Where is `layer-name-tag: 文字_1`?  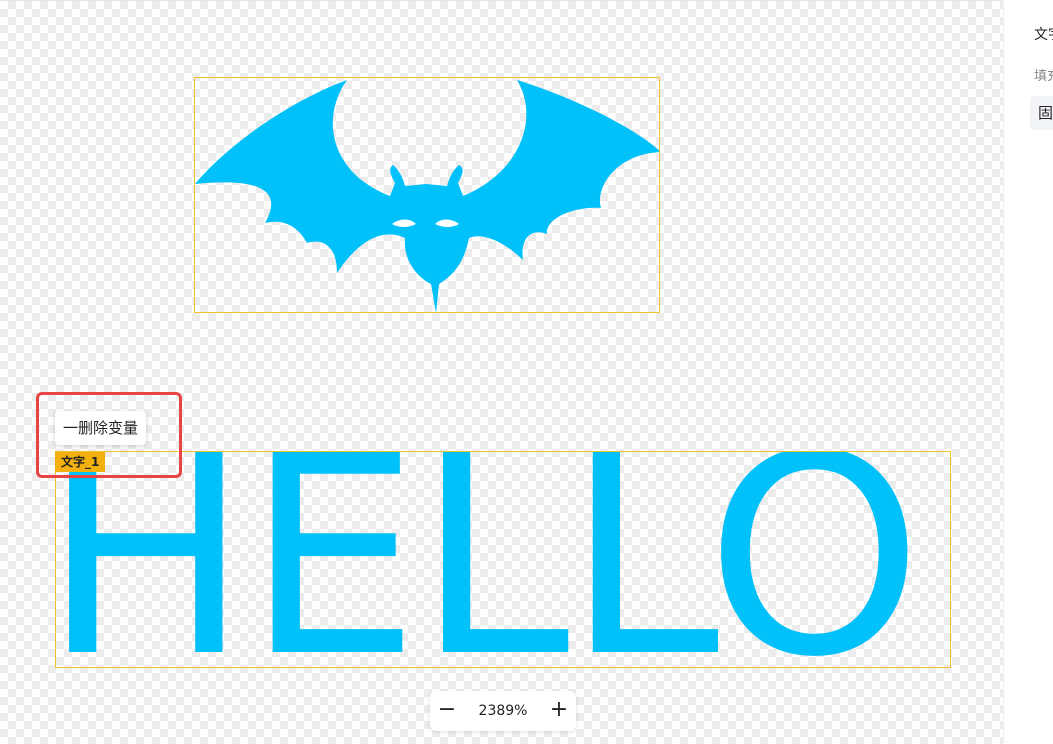
layer-name-tag: 文字_1 is located at coordinates (80, 462).